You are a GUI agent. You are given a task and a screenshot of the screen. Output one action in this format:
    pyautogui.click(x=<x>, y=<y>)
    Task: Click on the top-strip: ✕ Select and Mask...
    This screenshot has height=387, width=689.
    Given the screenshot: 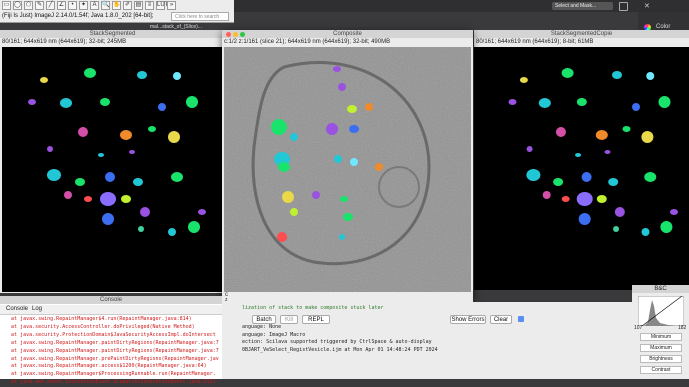 What is the action you would take?
    pyautogui.click(x=461, y=6)
    